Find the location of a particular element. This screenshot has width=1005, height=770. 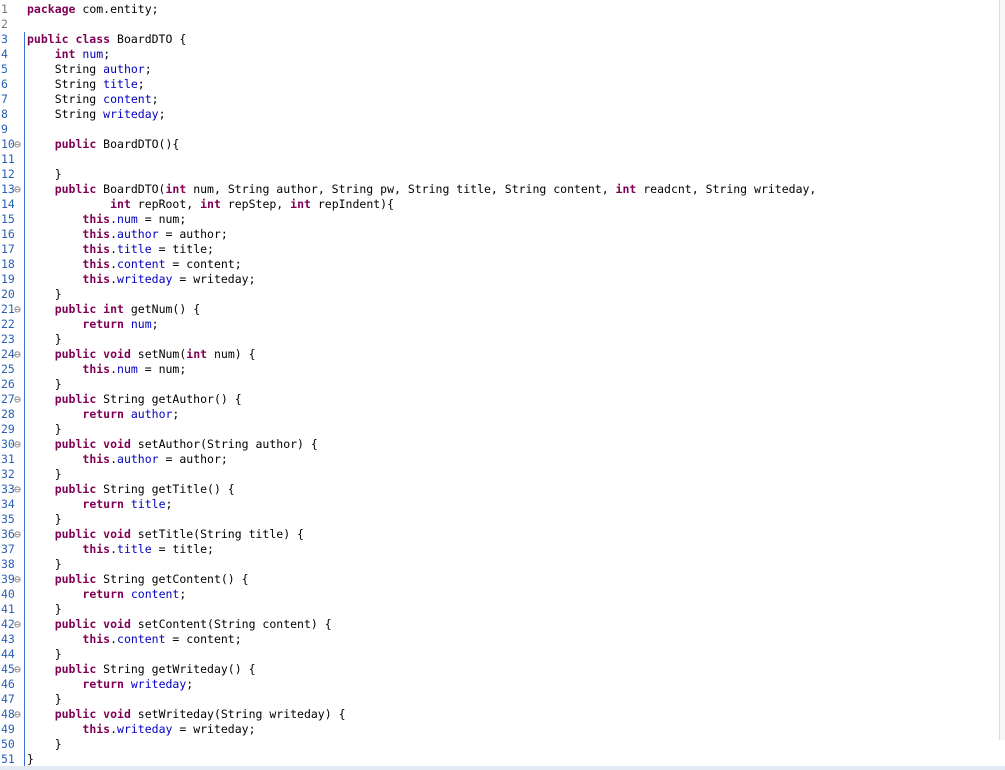

field-token: writeday is located at coordinates (145, 279).